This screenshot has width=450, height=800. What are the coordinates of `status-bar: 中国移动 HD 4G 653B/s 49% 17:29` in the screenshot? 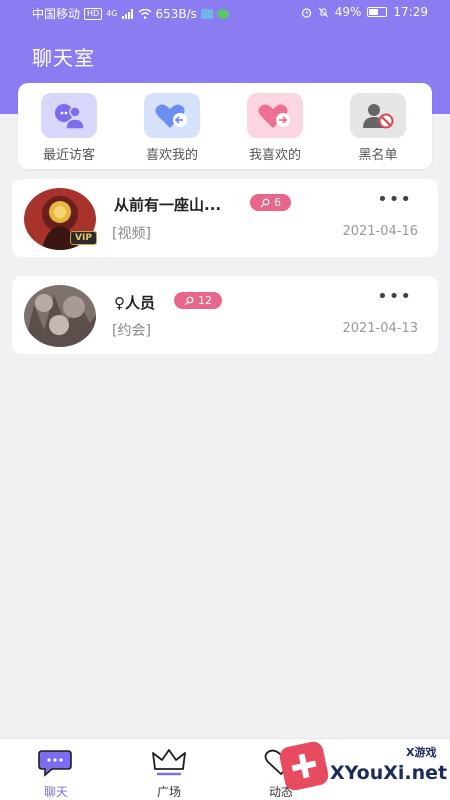 It's located at (225, 13).